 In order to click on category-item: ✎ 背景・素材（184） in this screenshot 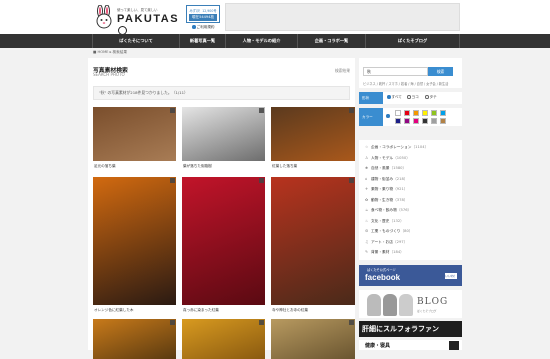, I will do `click(384, 252)`.